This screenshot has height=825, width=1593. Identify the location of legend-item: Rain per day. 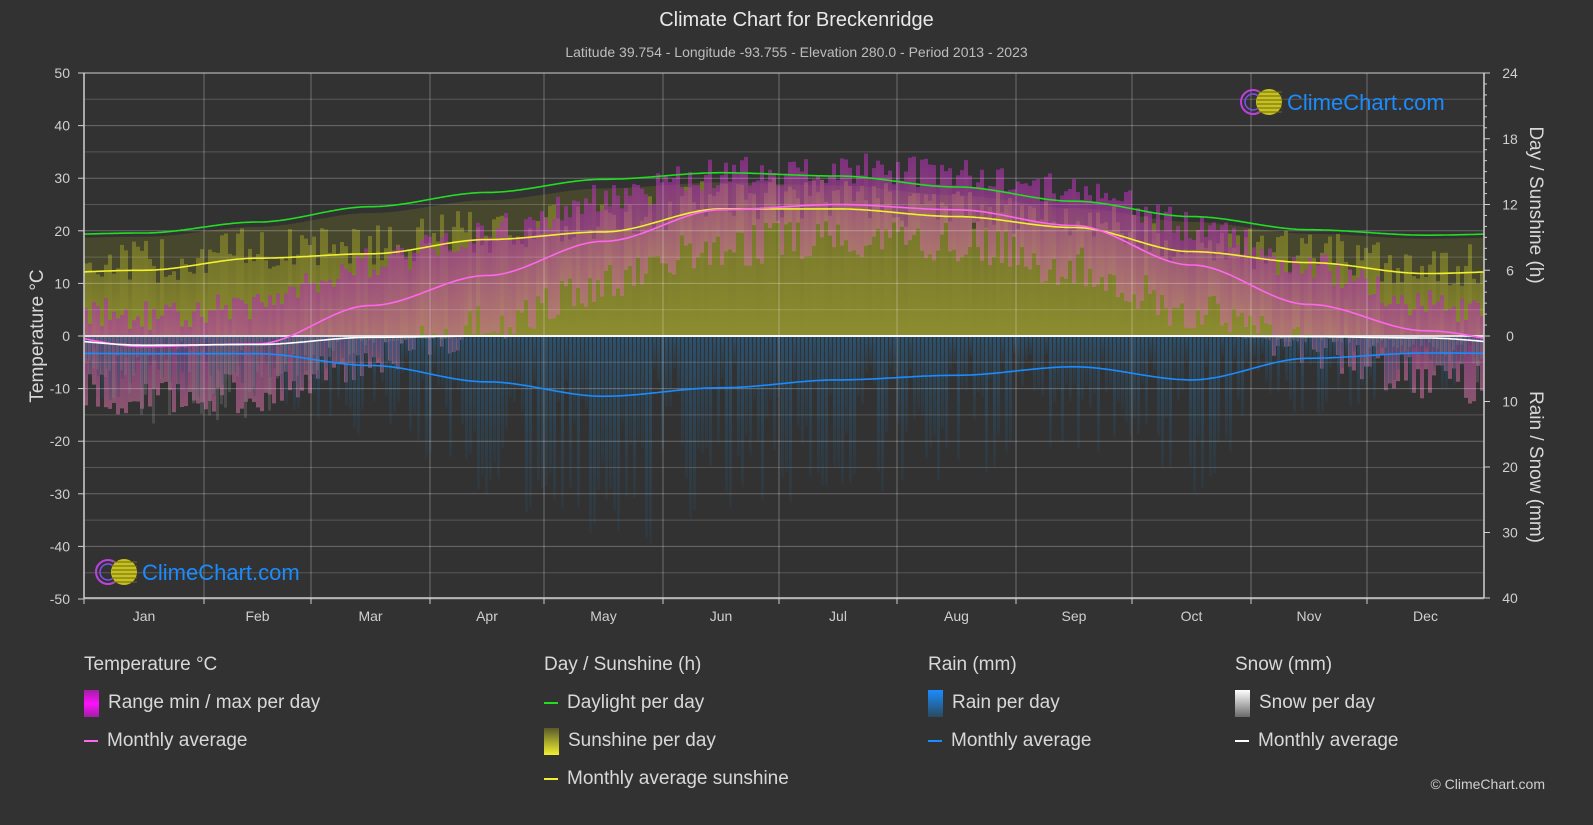
(1009, 703).